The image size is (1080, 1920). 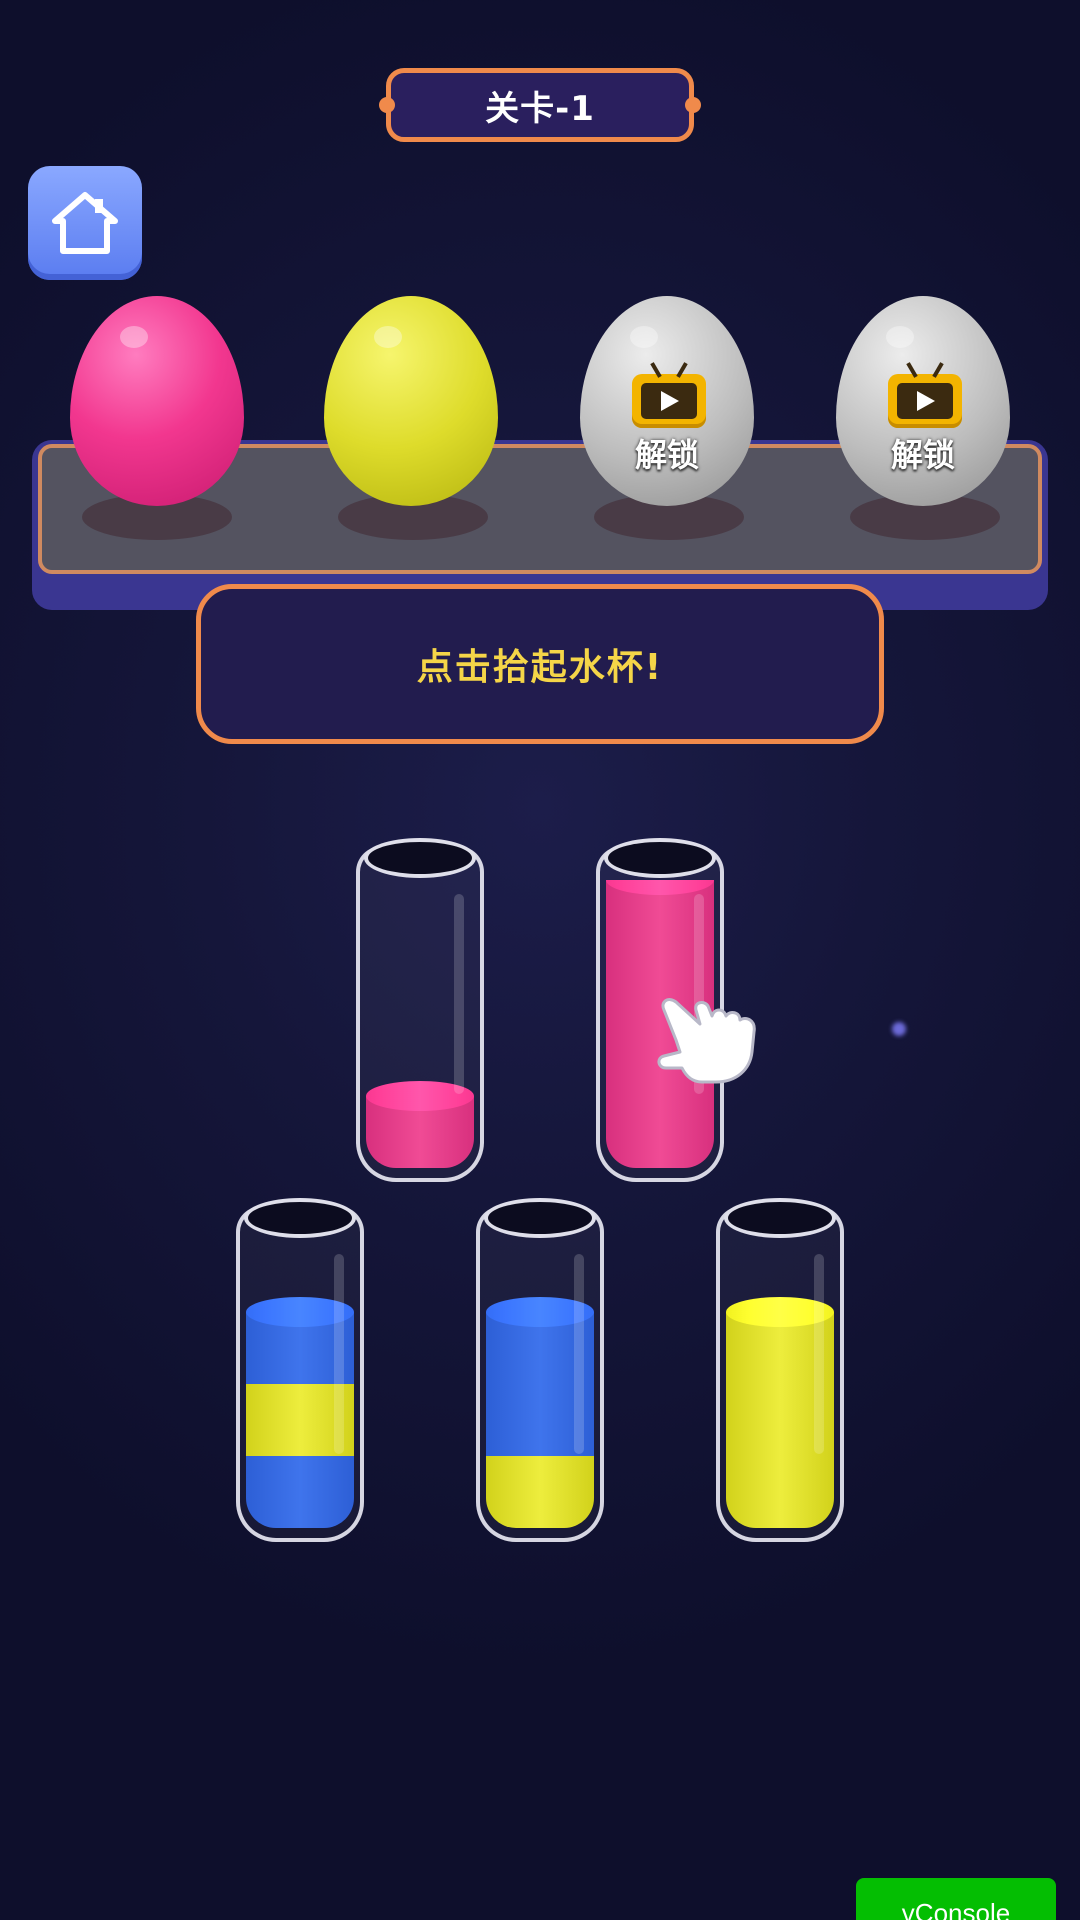 I want to click on egg-locked-2: 解锁, so click(x=923, y=401).